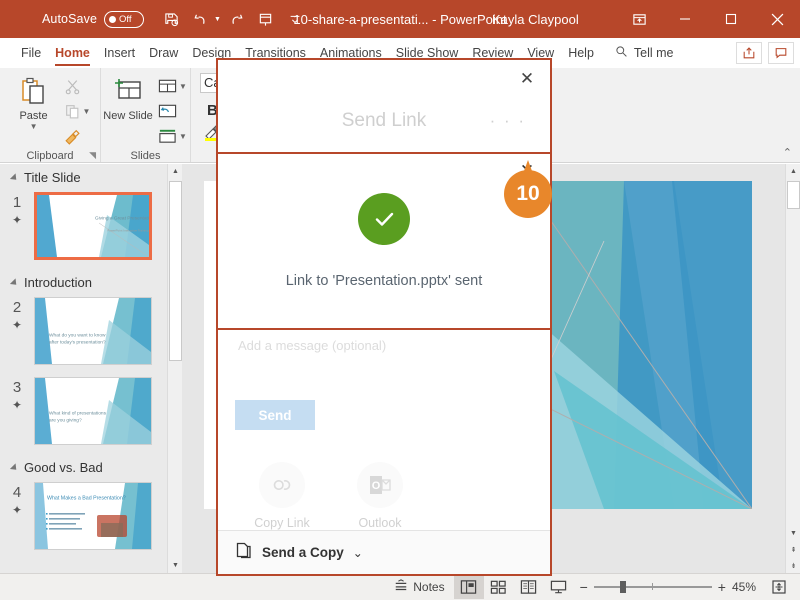 The height and width of the screenshot is (600, 800). I want to click on notes-button: Notes, so click(419, 587).